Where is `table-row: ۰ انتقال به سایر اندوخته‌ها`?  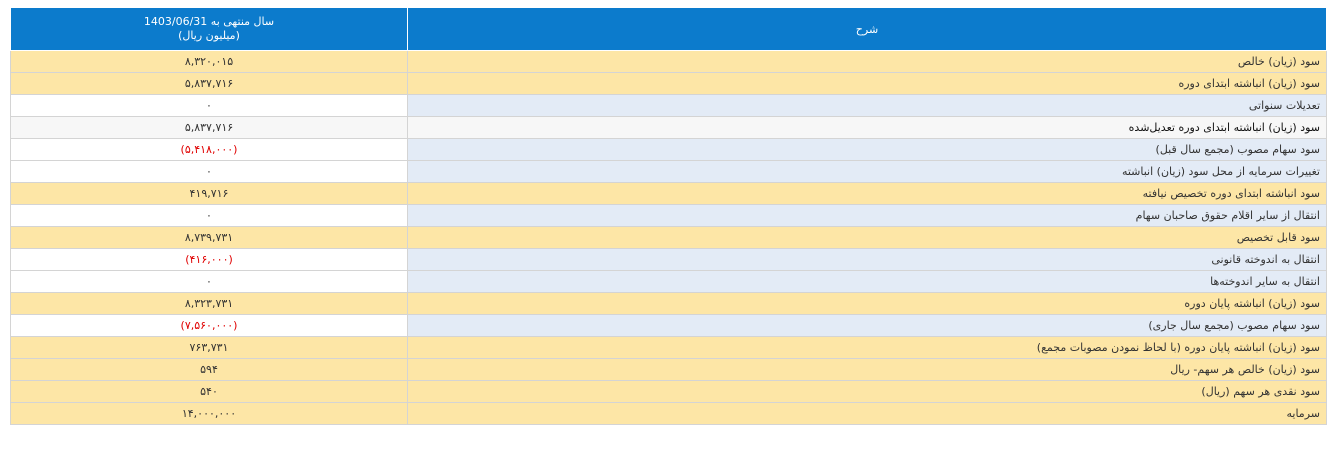 table-row: ۰ انتقال به سایر اندوخته‌ها is located at coordinates (668, 281).